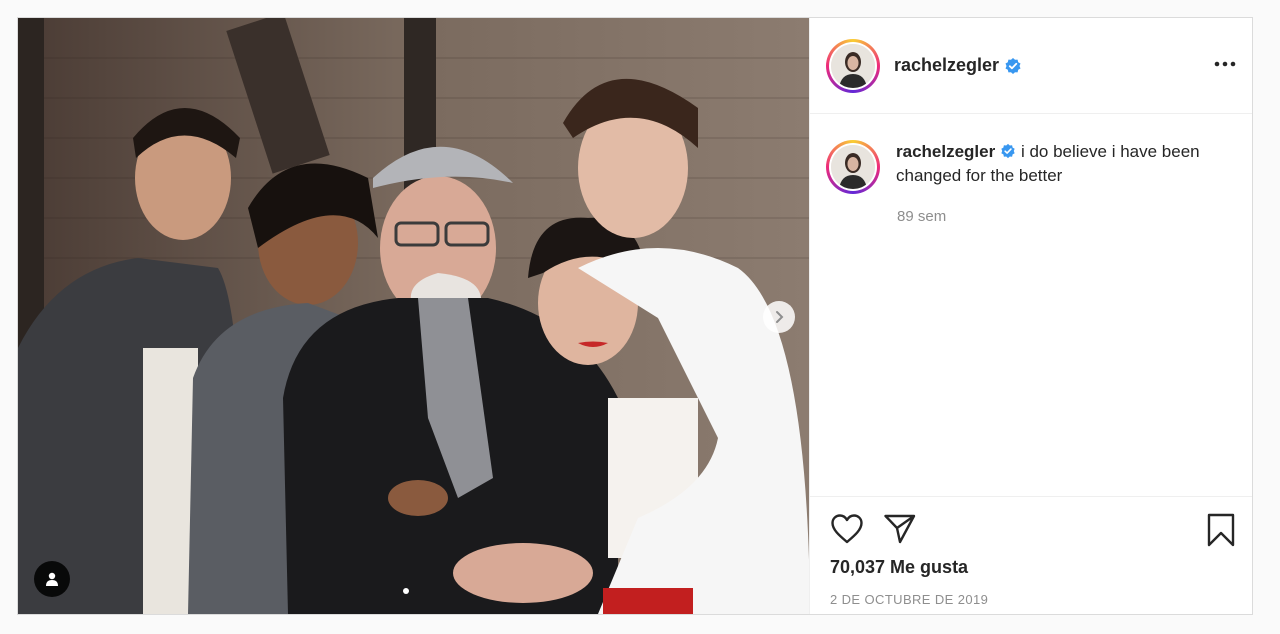  Describe the element at coordinates (946, 65) in the screenshot. I see `header-username: rachelzegler` at that location.